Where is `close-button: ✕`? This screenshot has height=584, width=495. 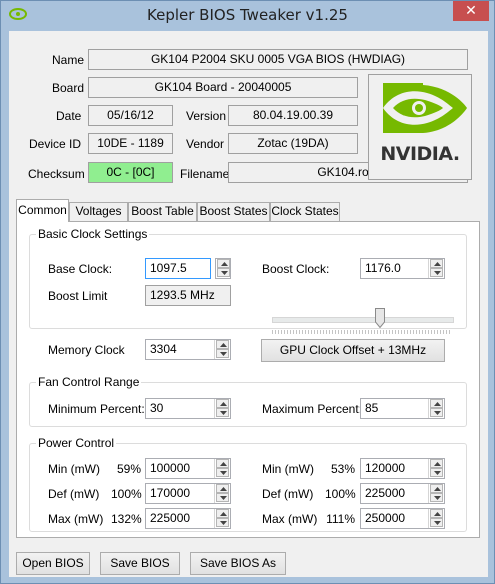 close-button: ✕ is located at coordinates (471, 11).